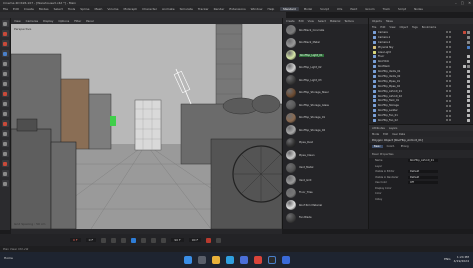 This screenshot has width=473, height=268. I want to click on viewport-menu-item: Filter, so click(77, 21).